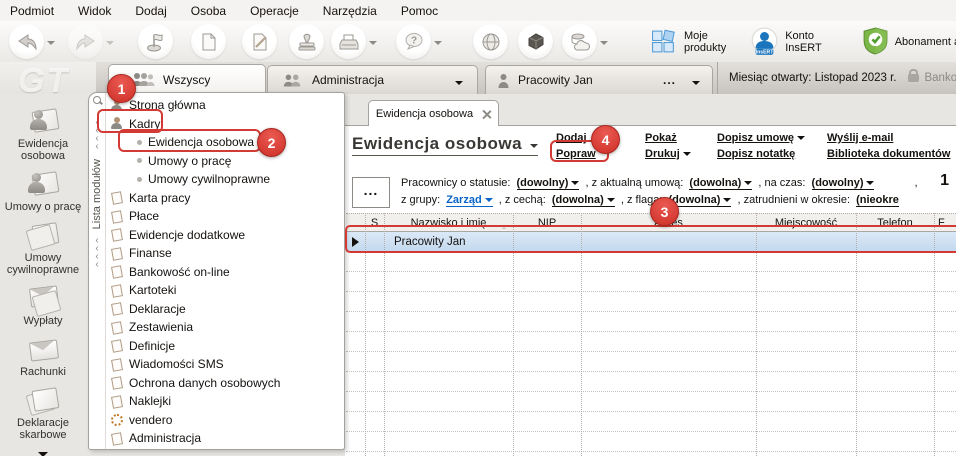  What do you see at coordinates (225, 179) in the screenshot?
I see `tree-item-umowy-cywilnoprawne: Umowy cywilnoprawne` at bounding box center [225, 179].